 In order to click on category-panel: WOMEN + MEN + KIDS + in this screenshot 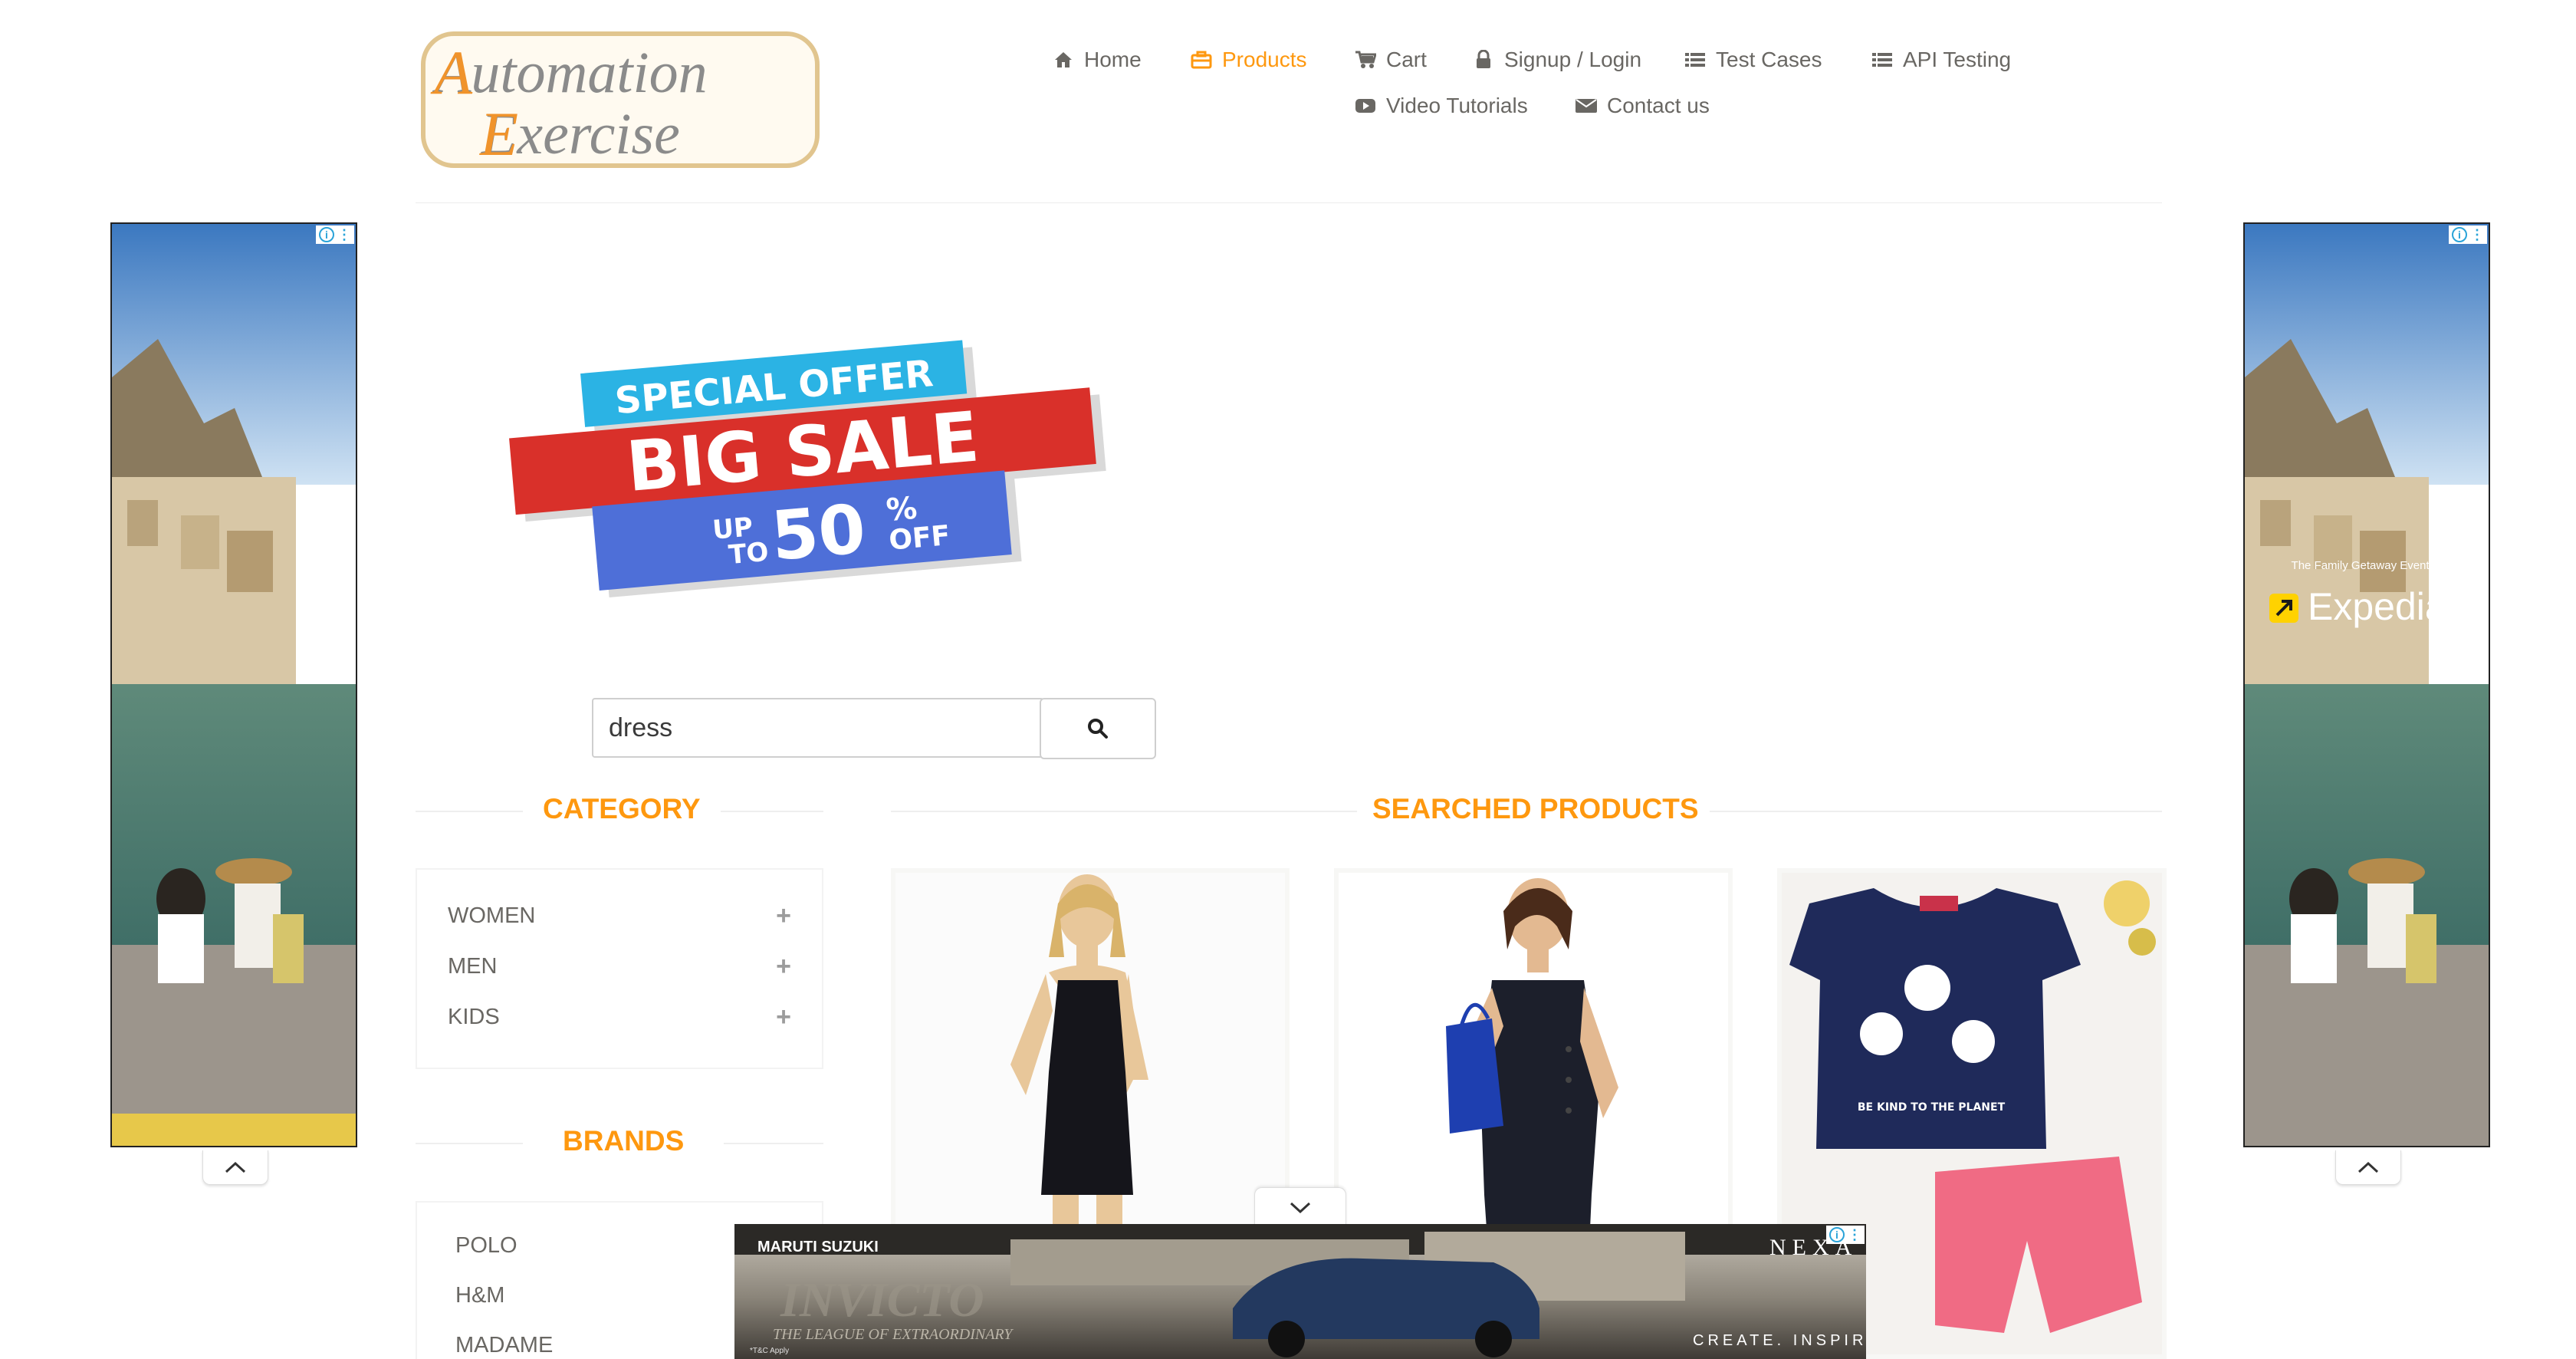, I will do `click(620, 968)`.